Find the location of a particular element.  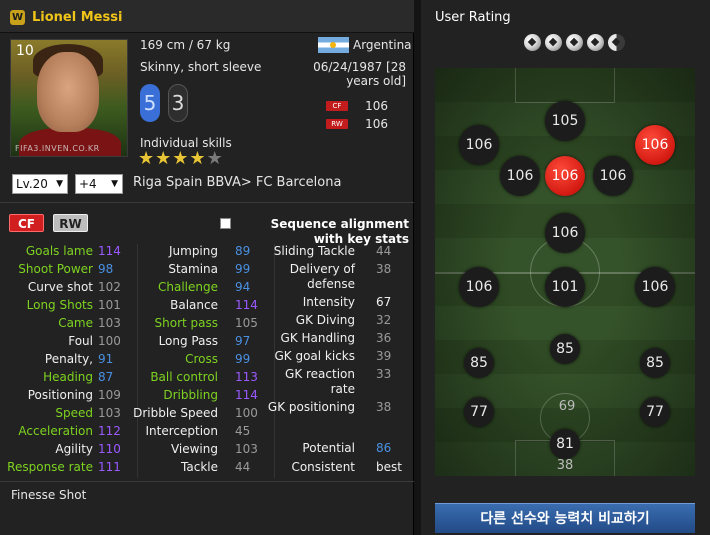

trait-label: Finesse Shot is located at coordinates (49, 495).